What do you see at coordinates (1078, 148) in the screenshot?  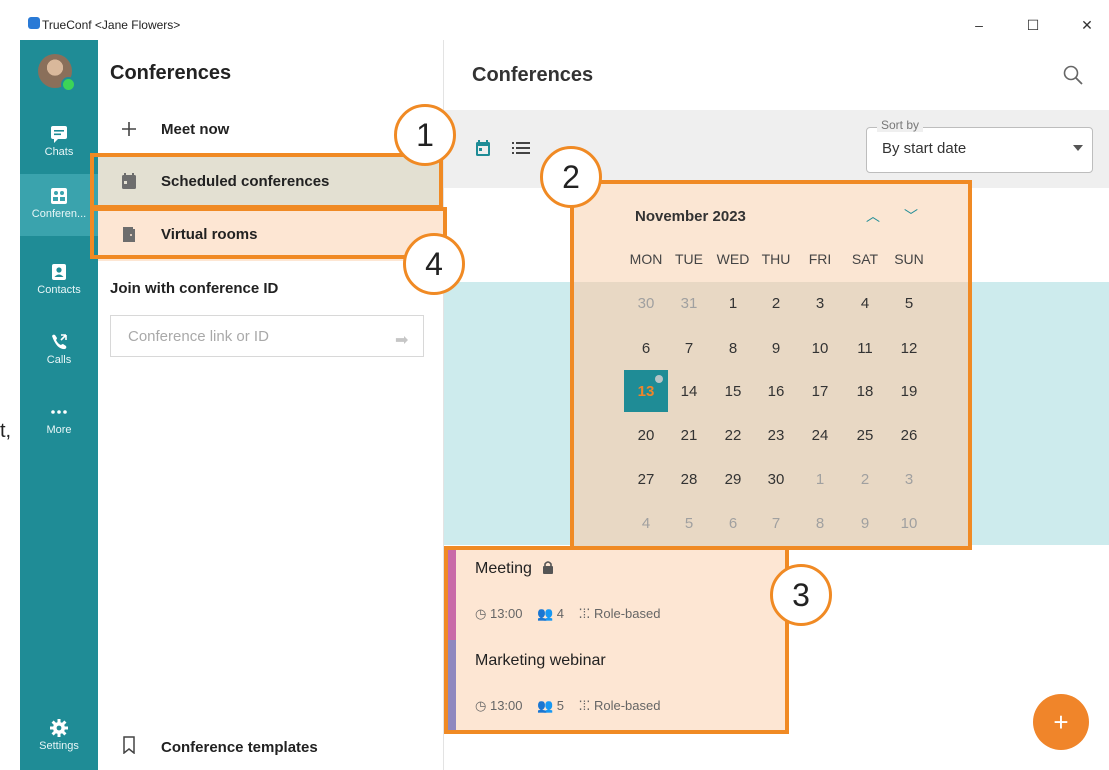 I see `chevron-down-icon` at bounding box center [1078, 148].